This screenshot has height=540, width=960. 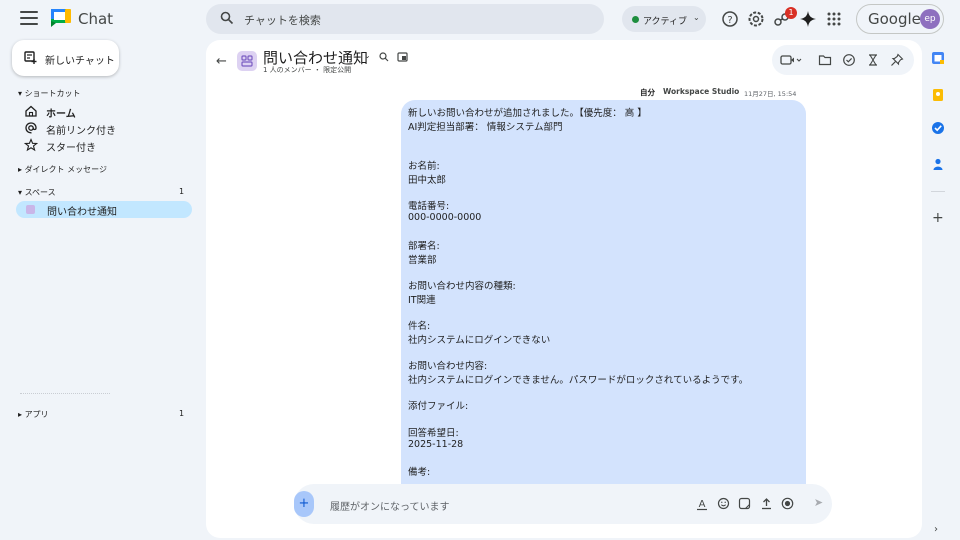 What do you see at coordinates (80, 61) in the screenshot?
I see `new-chat-label: 新しいチャット` at bounding box center [80, 61].